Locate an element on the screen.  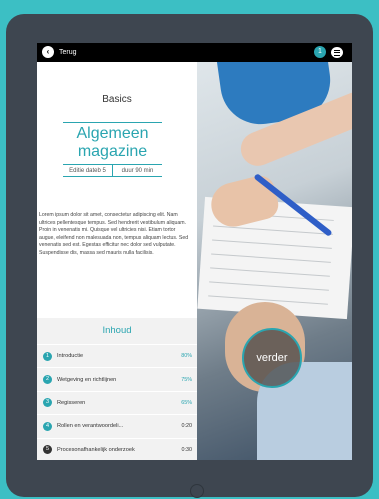
toc-item: 5 Procesonafhankelijk onderzoek 0:30 is located at coordinates (117, 448).